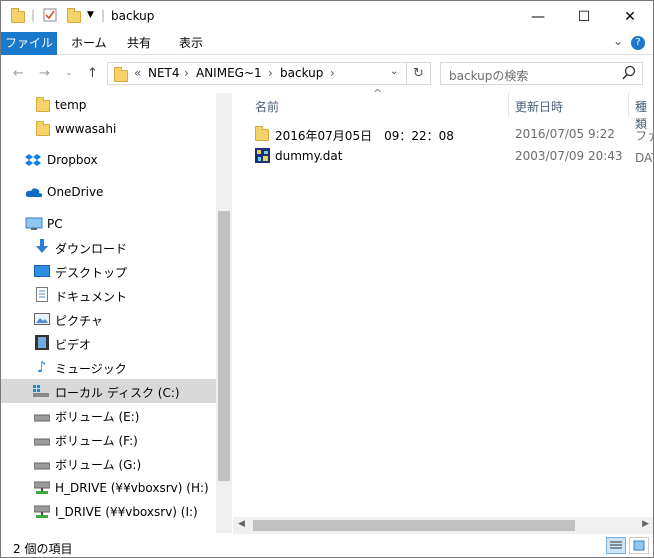  I want to click on tab-file: ファイル, so click(29, 43).